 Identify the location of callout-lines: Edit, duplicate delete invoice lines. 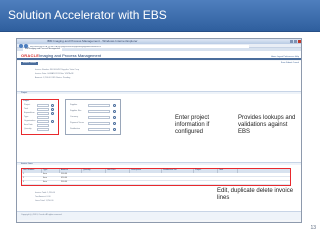
(255, 194).